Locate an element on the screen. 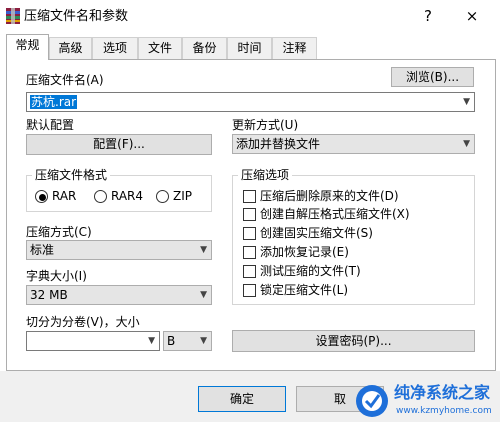 This screenshot has width=500, height=422. radio-zip is located at coordinates (162, 196).